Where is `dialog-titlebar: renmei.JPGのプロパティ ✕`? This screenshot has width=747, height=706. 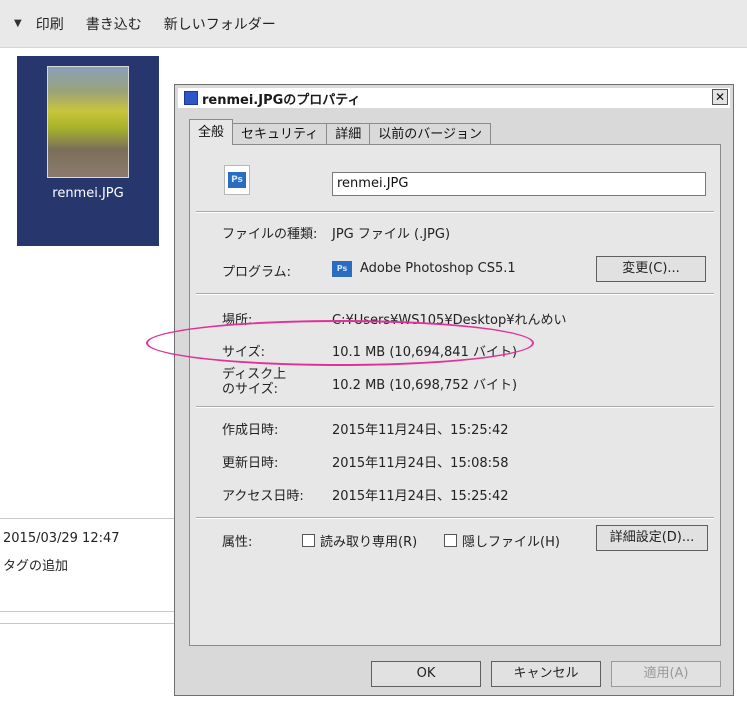 dialog-titlebar: renmei.JPGのプロパティ ✕ is located at coordinates (454, 98).